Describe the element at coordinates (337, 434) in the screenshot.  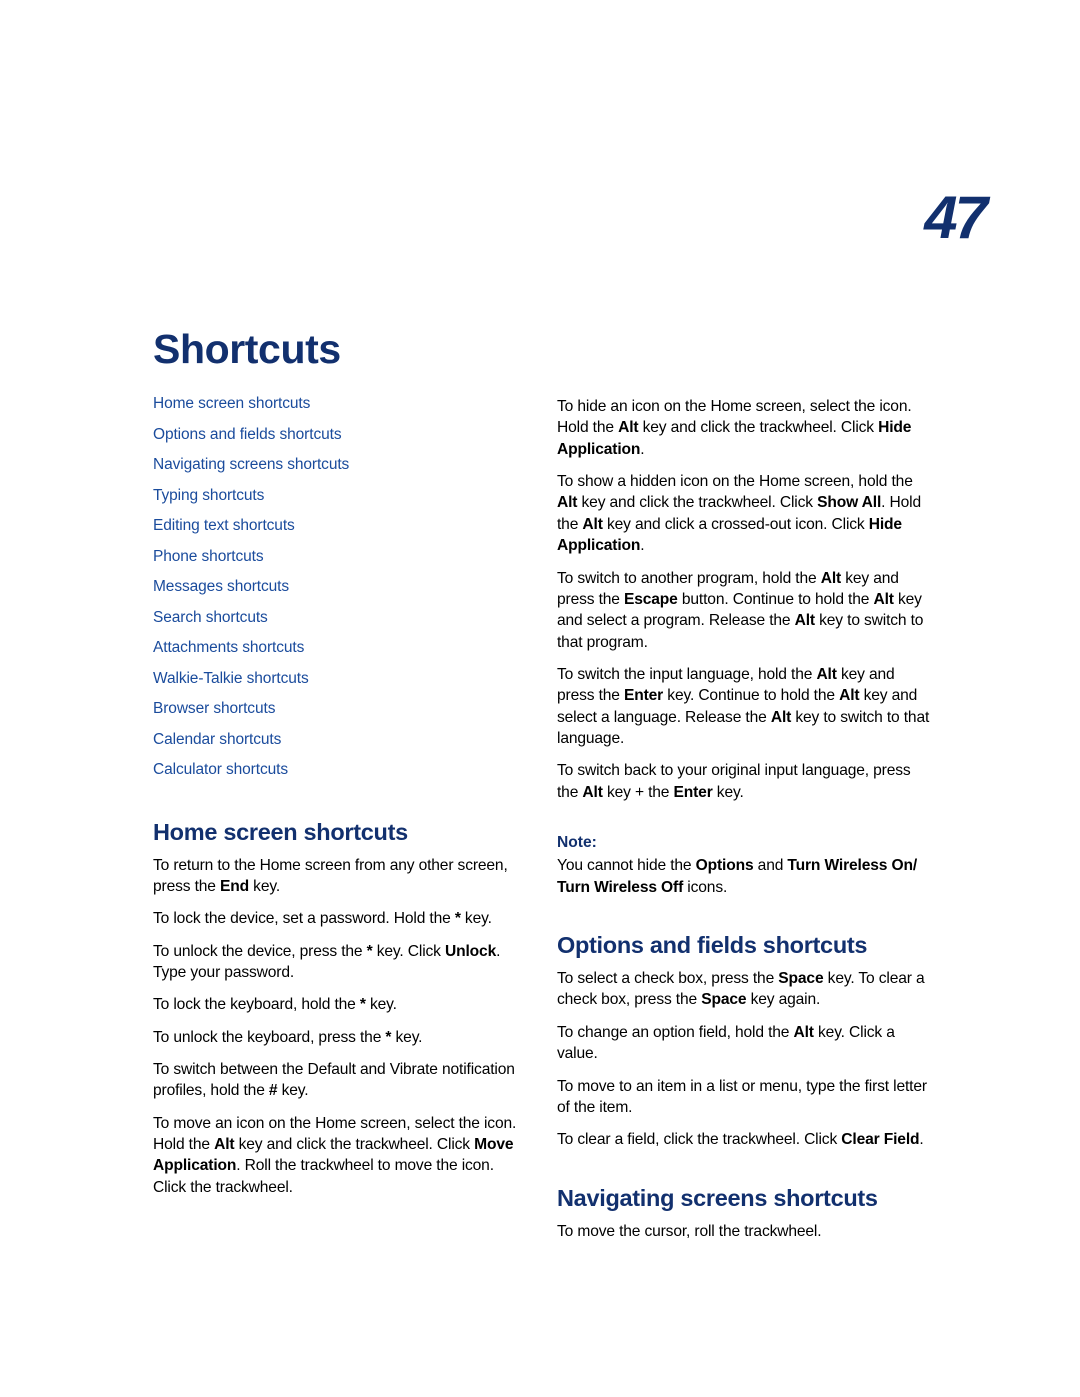
I see `toc-link-options-and-fields-shortcuts: Options and fields shortcuts` at that location.